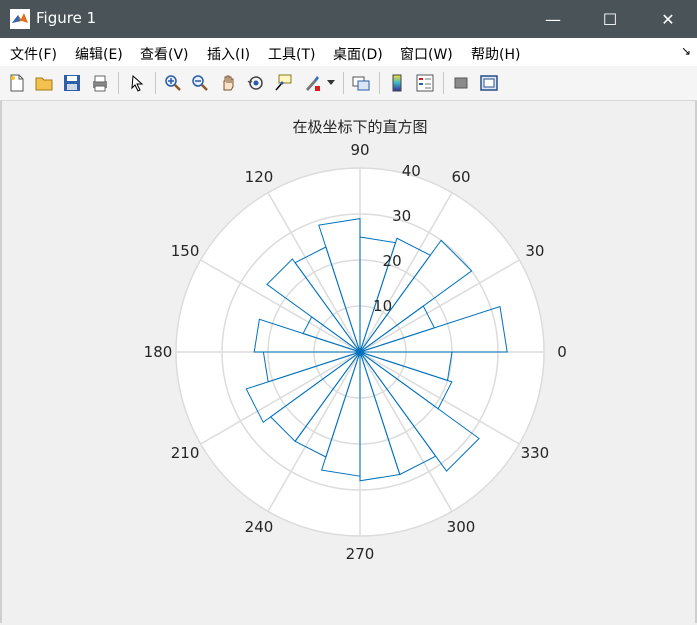  I want to click on save-icon, so click(72, 83).